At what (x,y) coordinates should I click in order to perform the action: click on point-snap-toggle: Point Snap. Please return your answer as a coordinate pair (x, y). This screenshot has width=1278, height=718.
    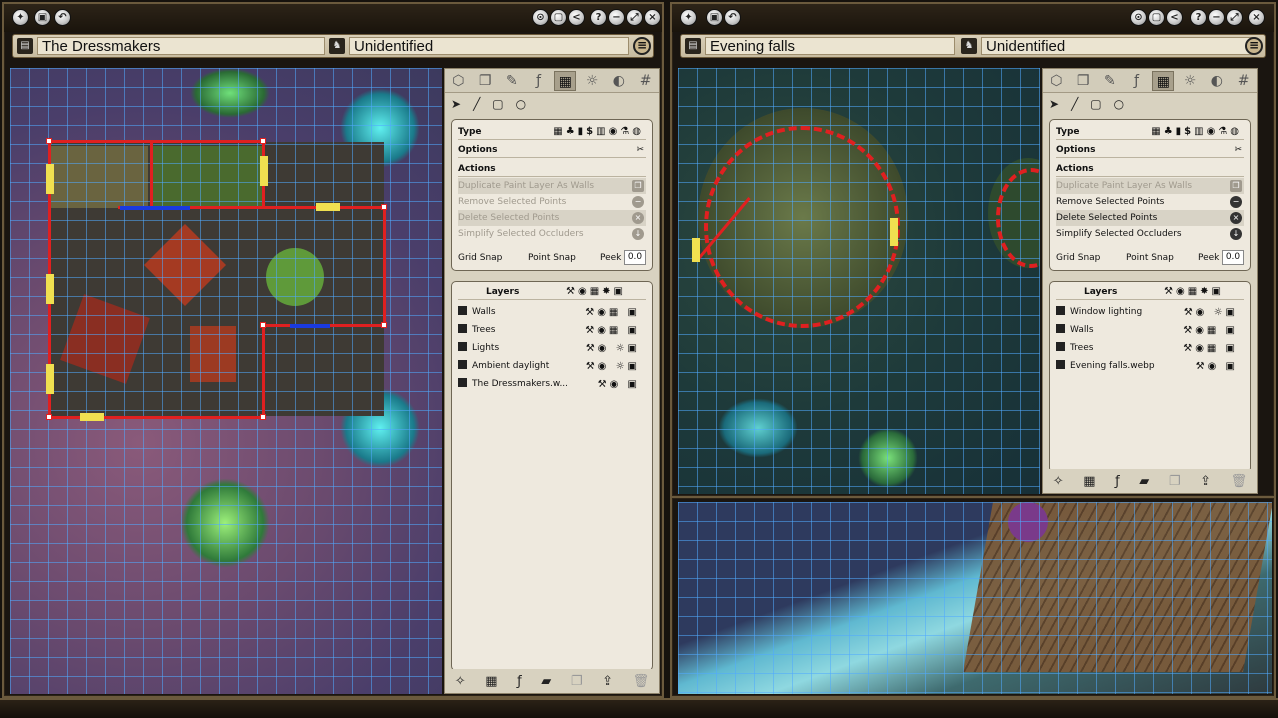
    Looking at the image, I should click on (1150, 258).